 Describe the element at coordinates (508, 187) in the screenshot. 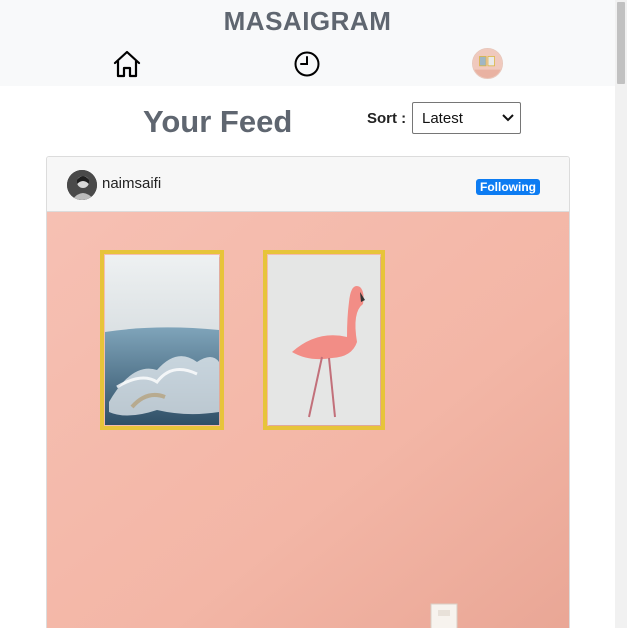

I see `following-badge: Following` at that location.